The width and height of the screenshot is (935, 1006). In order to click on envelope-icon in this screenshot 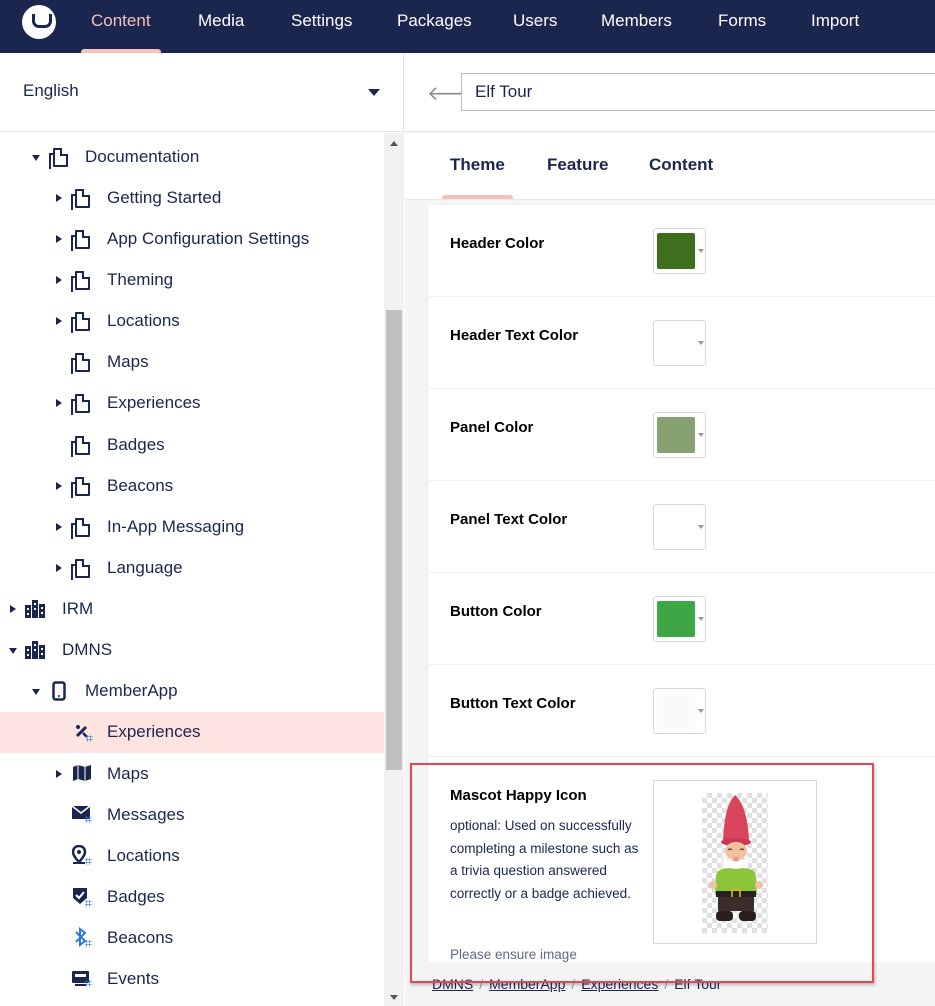, I will do `click(81, 816)`.